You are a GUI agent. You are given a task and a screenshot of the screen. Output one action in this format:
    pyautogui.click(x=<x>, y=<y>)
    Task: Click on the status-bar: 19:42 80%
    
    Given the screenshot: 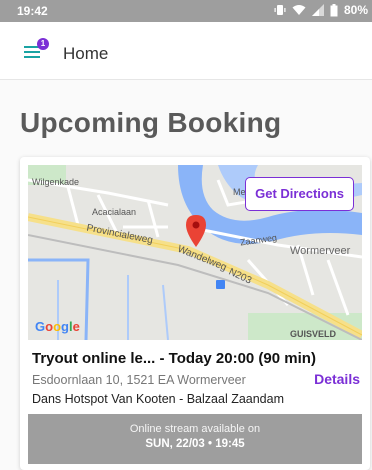 What is the action you would take?
    pyautogui.click(x=186, y=11)
    